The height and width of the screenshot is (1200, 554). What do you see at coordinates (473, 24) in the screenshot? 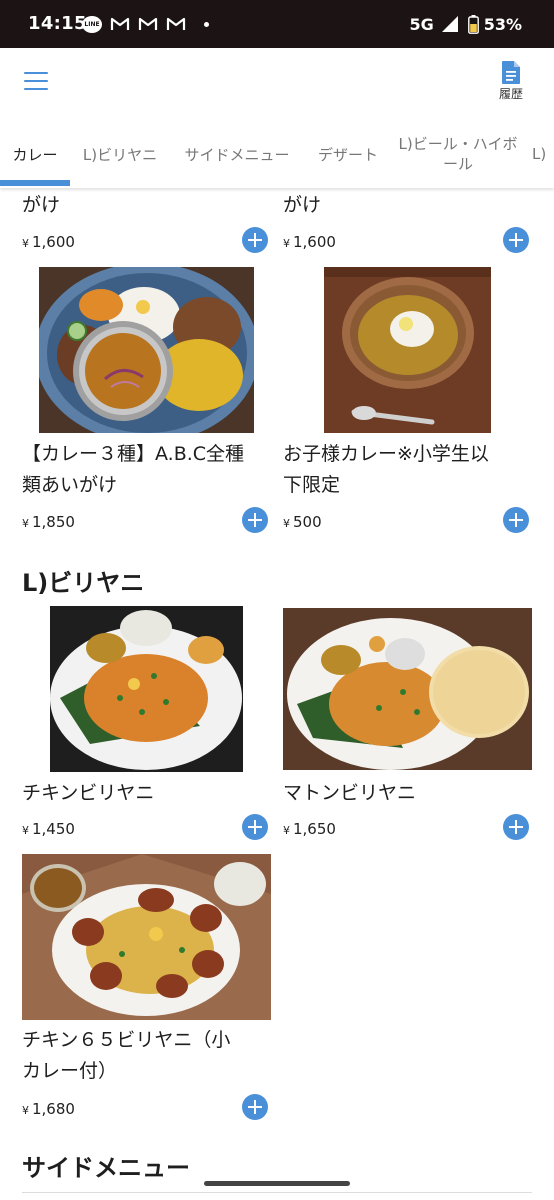
I see `battery-icon` at bounding box center [473, 24].